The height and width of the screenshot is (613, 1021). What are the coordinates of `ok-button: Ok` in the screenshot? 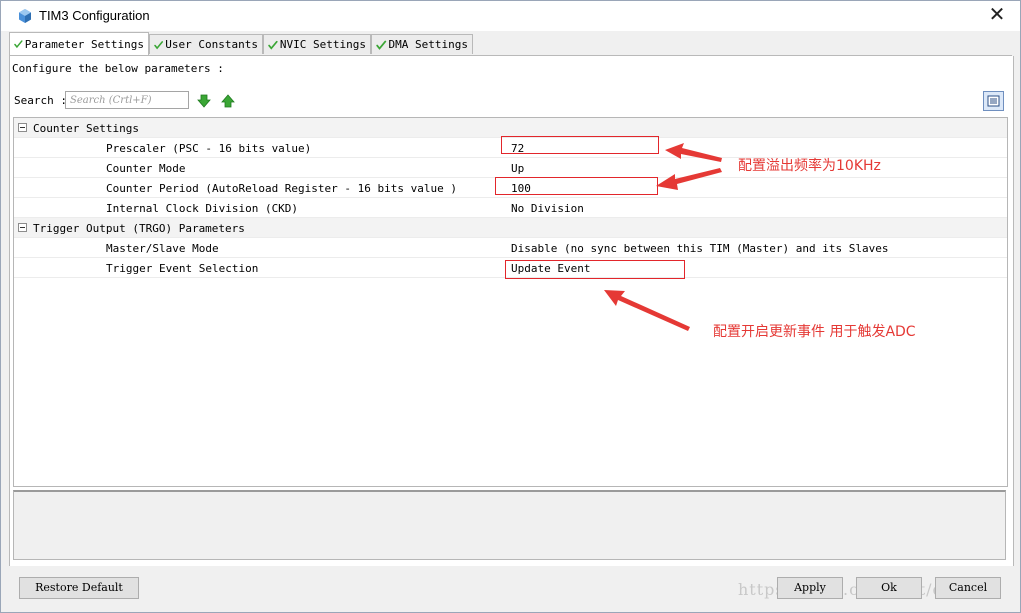 It's located at (889, 588).